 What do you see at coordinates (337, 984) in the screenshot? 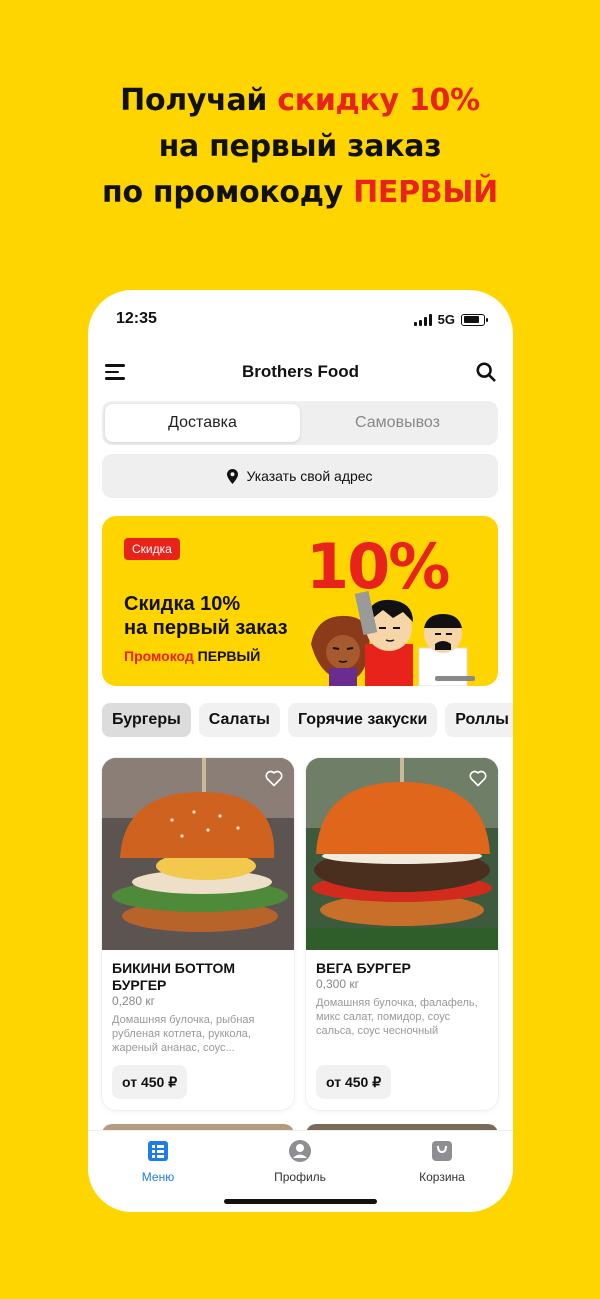
I see `product-weight: 0,300 кг` at bounding box center [337, 984].